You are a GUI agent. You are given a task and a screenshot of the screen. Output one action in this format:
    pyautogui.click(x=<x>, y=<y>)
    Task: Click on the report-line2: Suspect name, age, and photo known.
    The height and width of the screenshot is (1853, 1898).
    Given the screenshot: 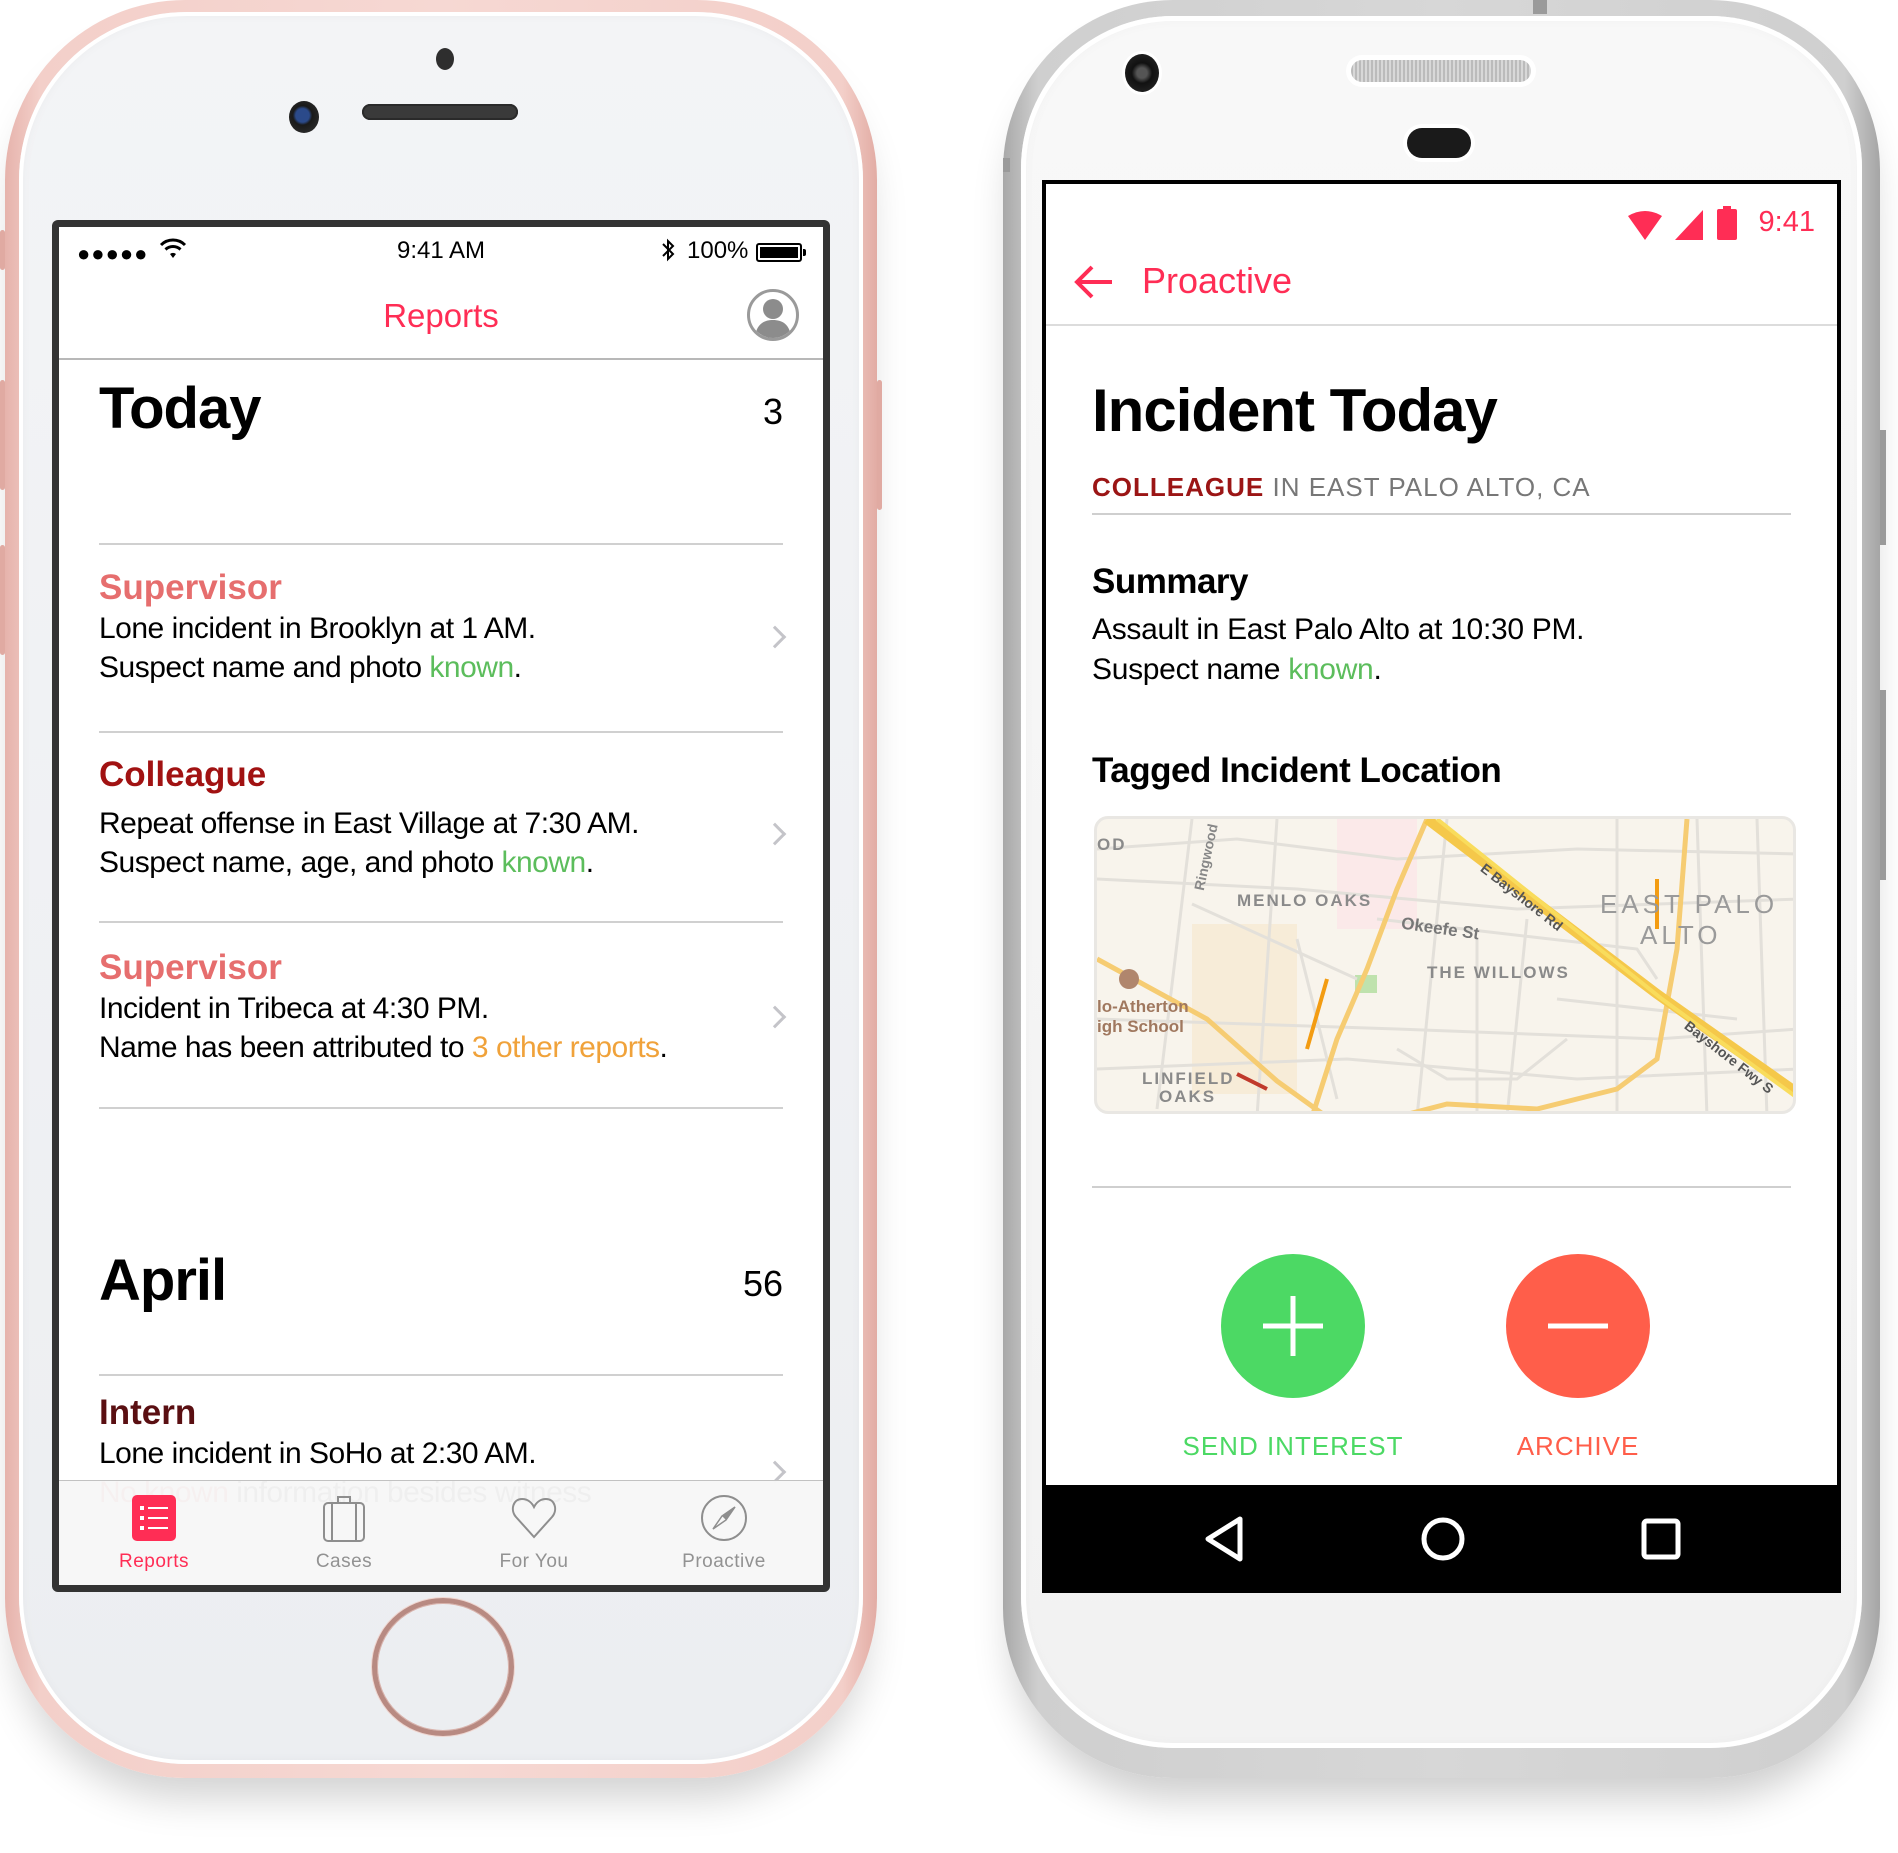 What is the action you would take?
    pyautogui.click(x=346, y=862)
    